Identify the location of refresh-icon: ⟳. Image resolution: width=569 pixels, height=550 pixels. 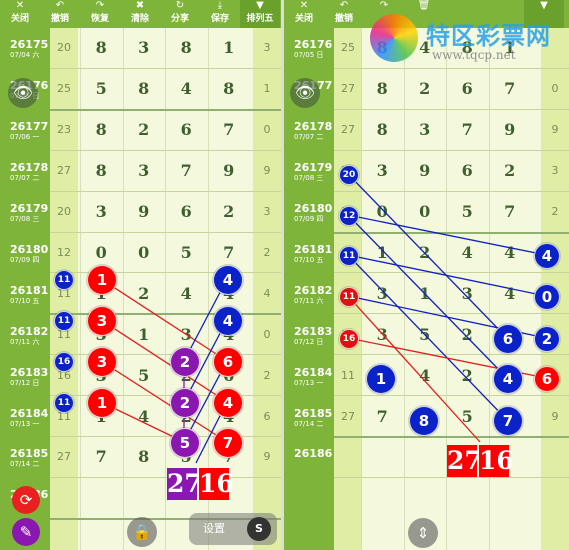
(26, 500).